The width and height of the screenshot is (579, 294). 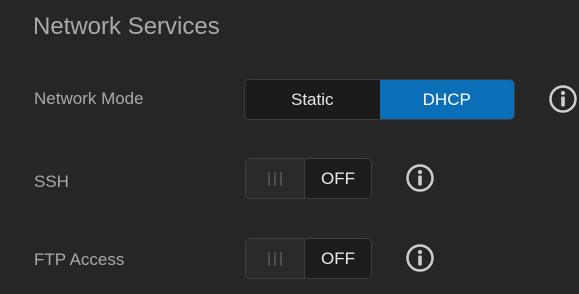 What do you see at coordinates (338, 178) in the screenshot?
I see `ssh-toggle-state: OFF` at bounding box center [338, 178].